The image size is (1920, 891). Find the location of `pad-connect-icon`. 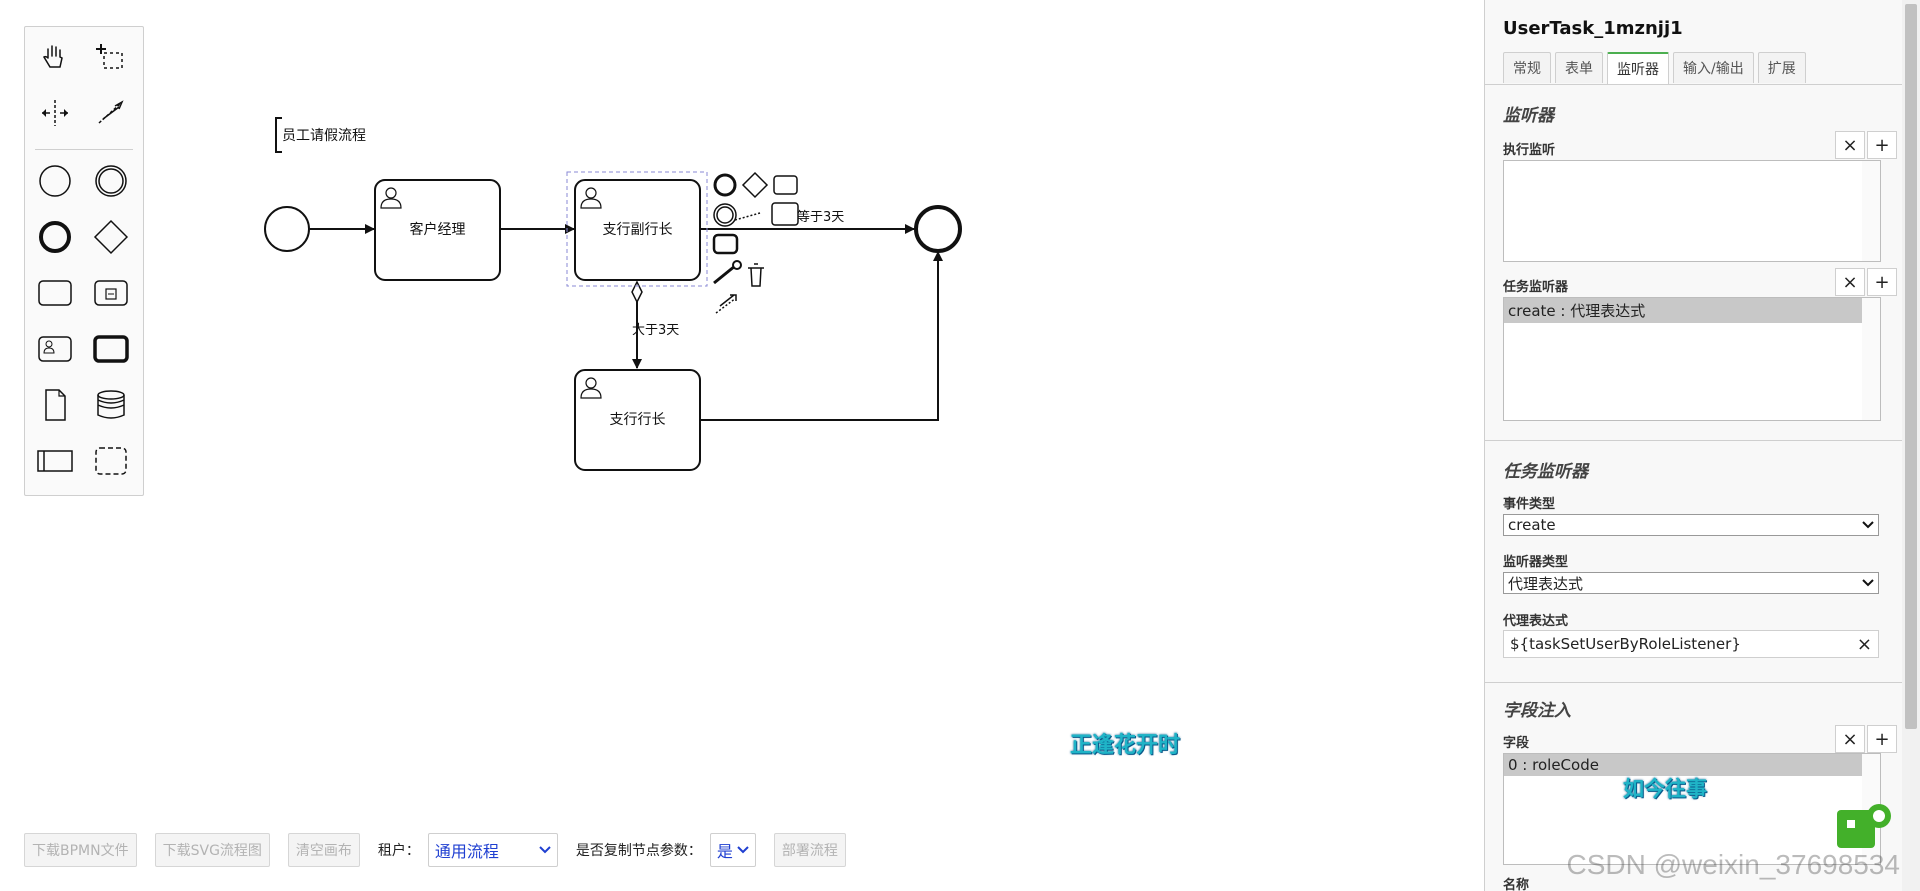

pad-connect-icon is located at coordinates (726, 305).